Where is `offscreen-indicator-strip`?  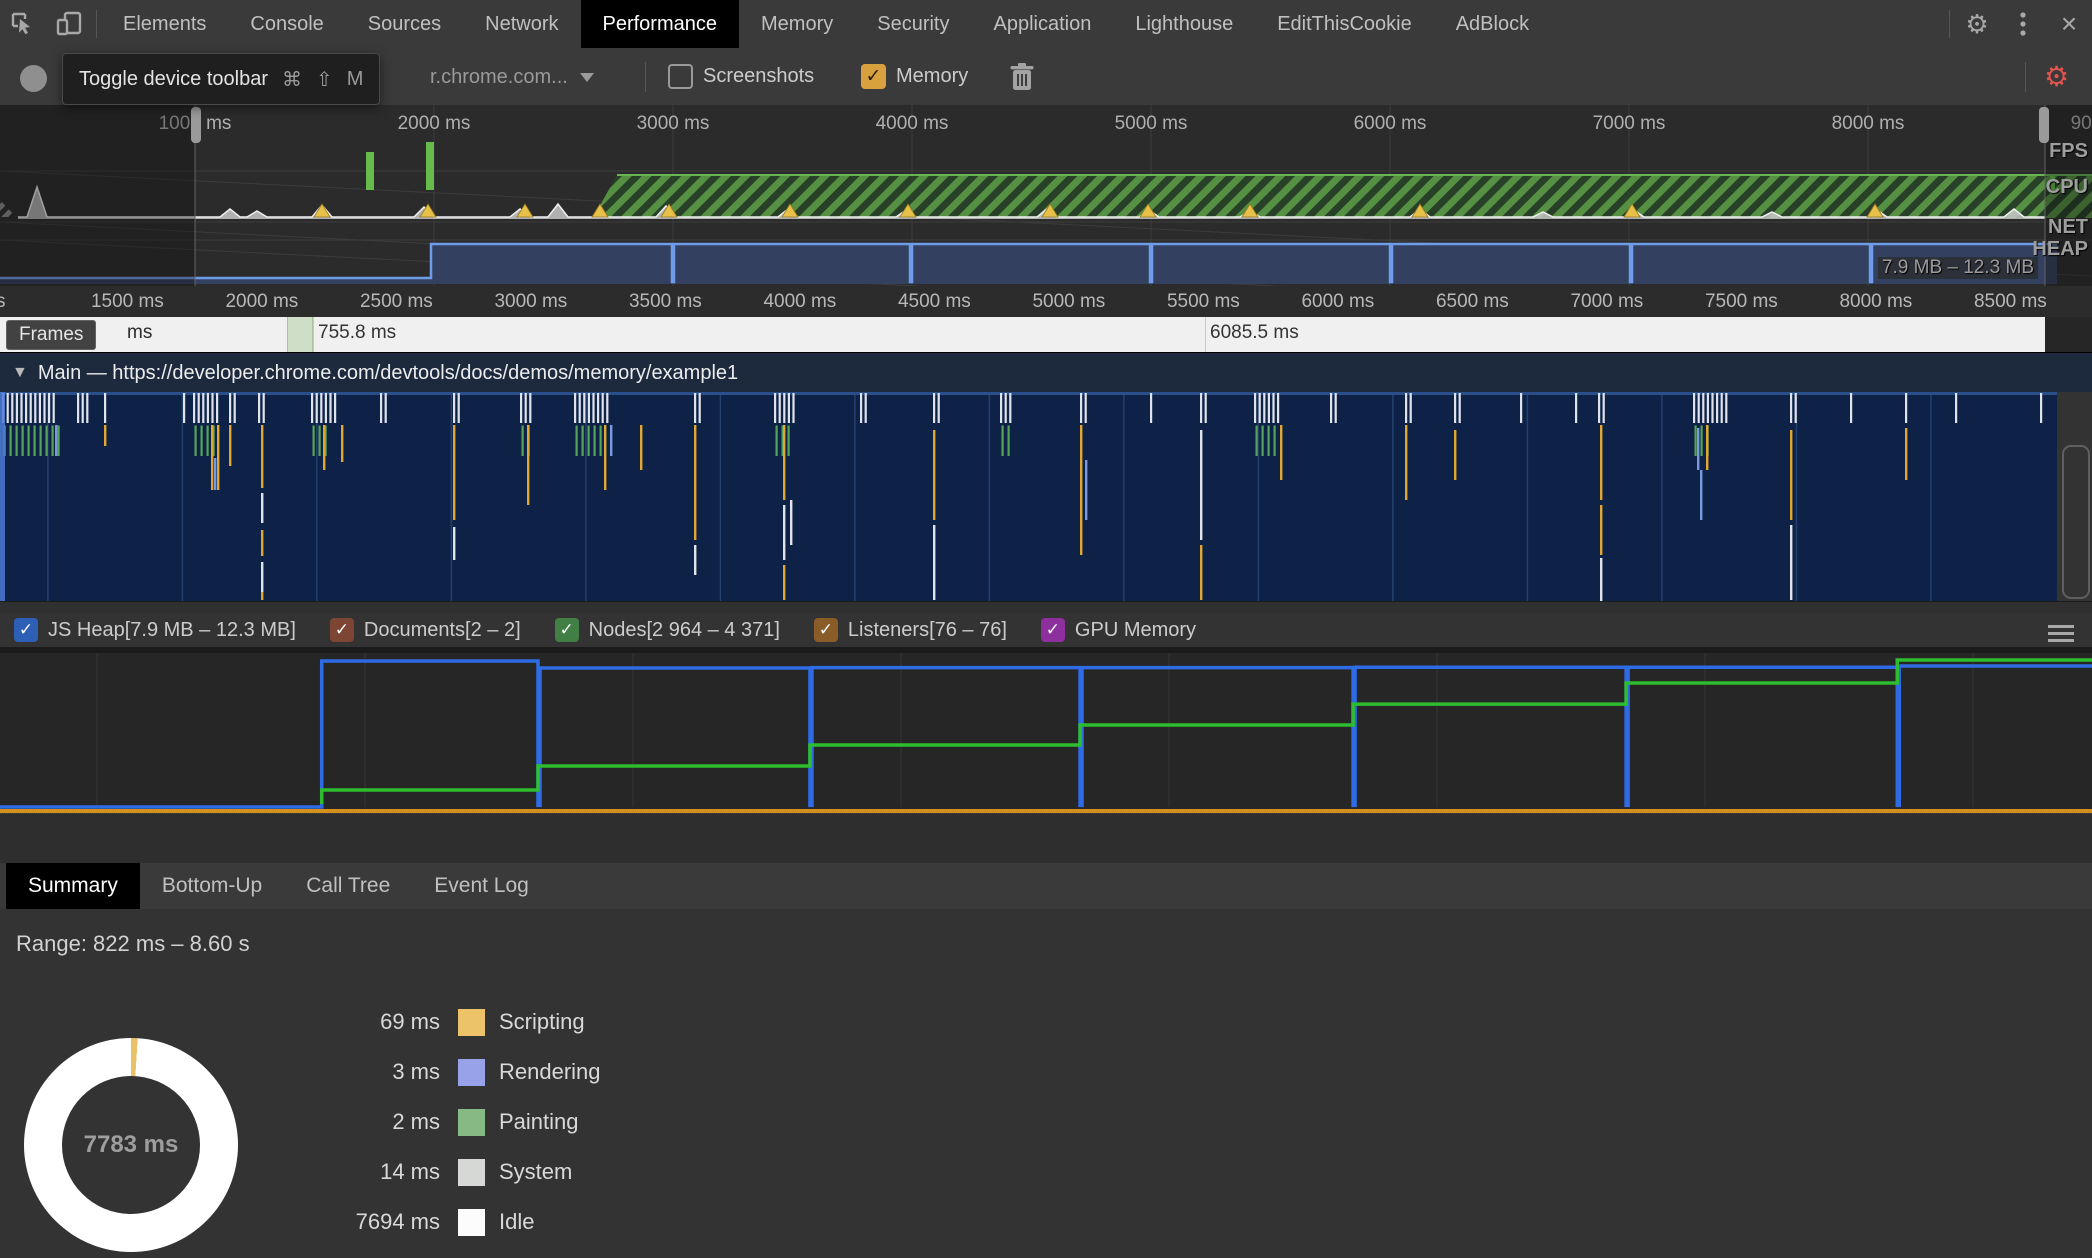
offscreen-indicator-strip is located at coordinates (2, 496).